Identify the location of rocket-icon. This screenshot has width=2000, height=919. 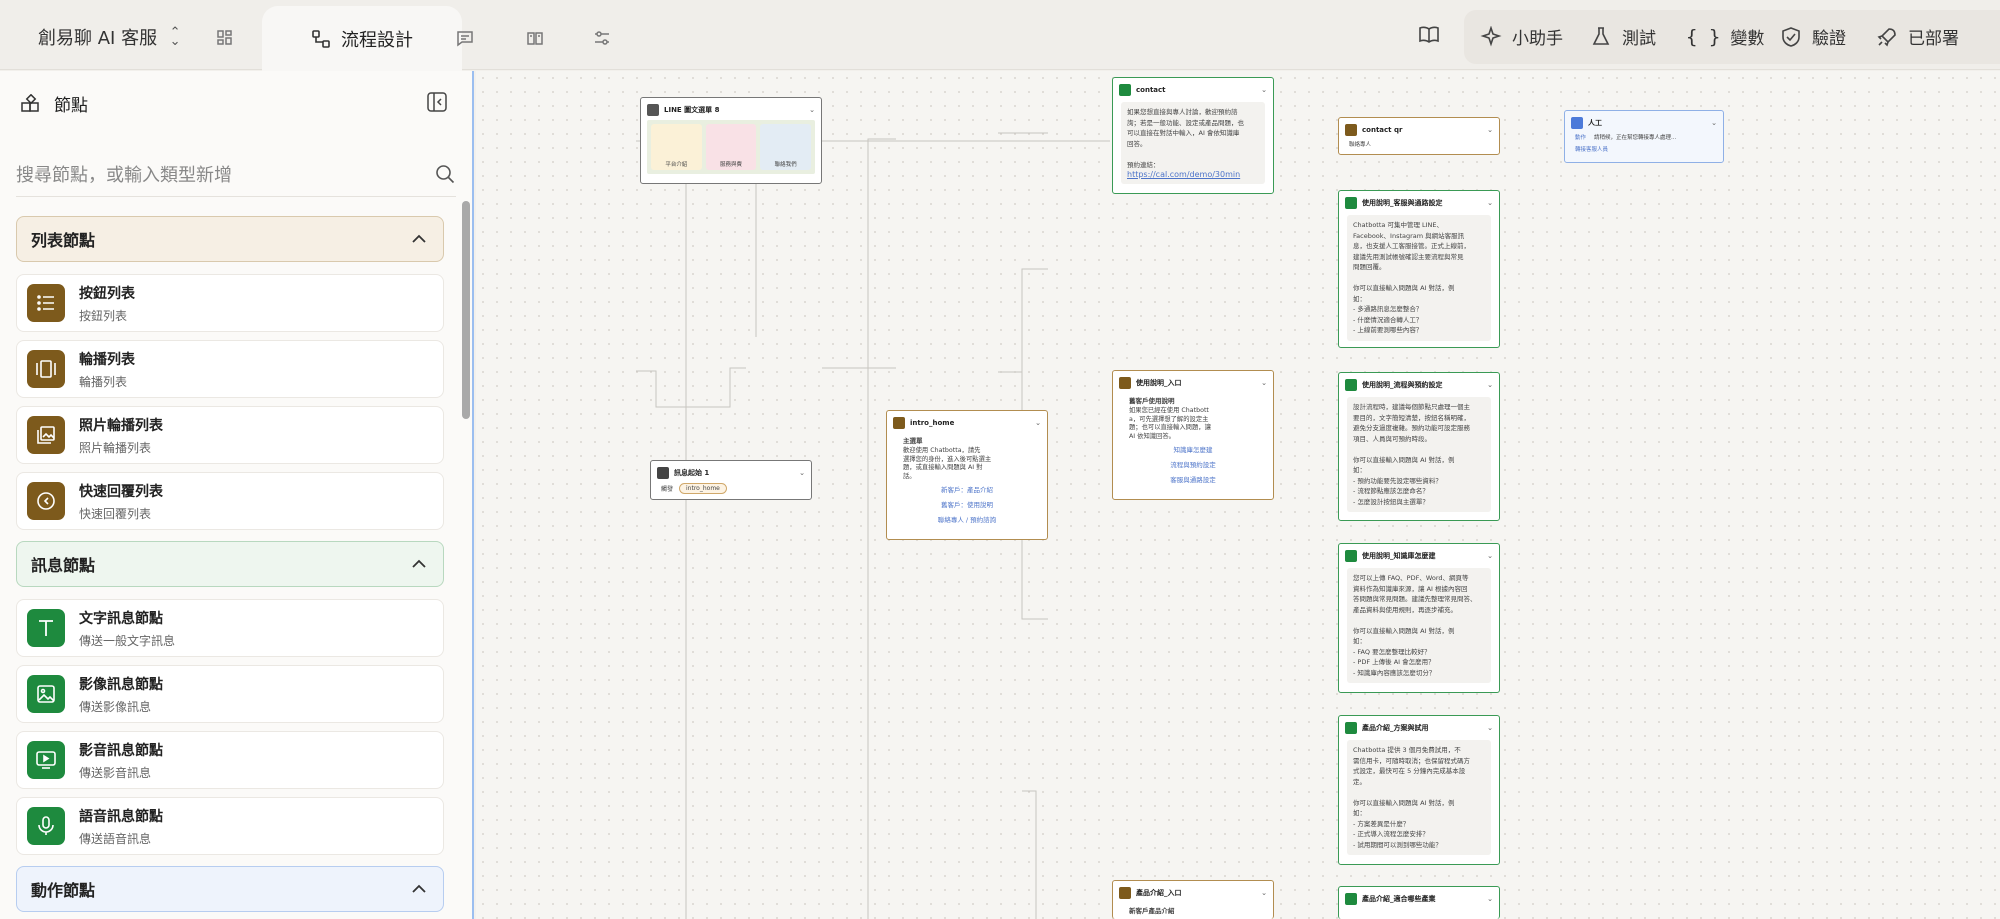
(1886, 36).